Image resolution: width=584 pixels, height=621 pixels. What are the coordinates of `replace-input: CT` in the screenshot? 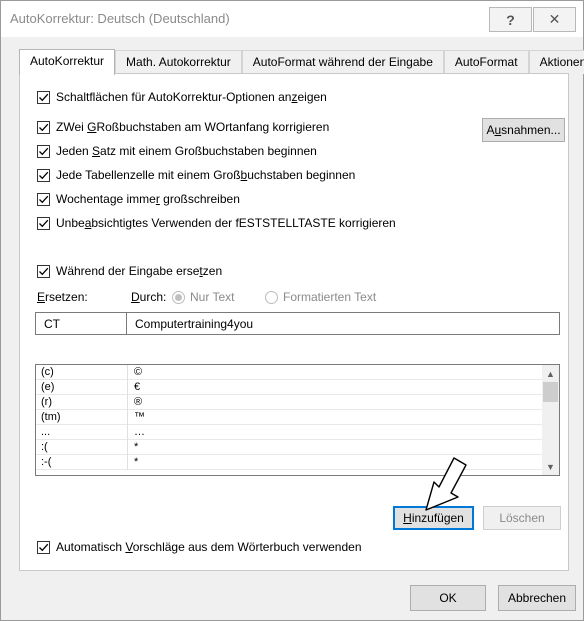 It's located at (81, 323).